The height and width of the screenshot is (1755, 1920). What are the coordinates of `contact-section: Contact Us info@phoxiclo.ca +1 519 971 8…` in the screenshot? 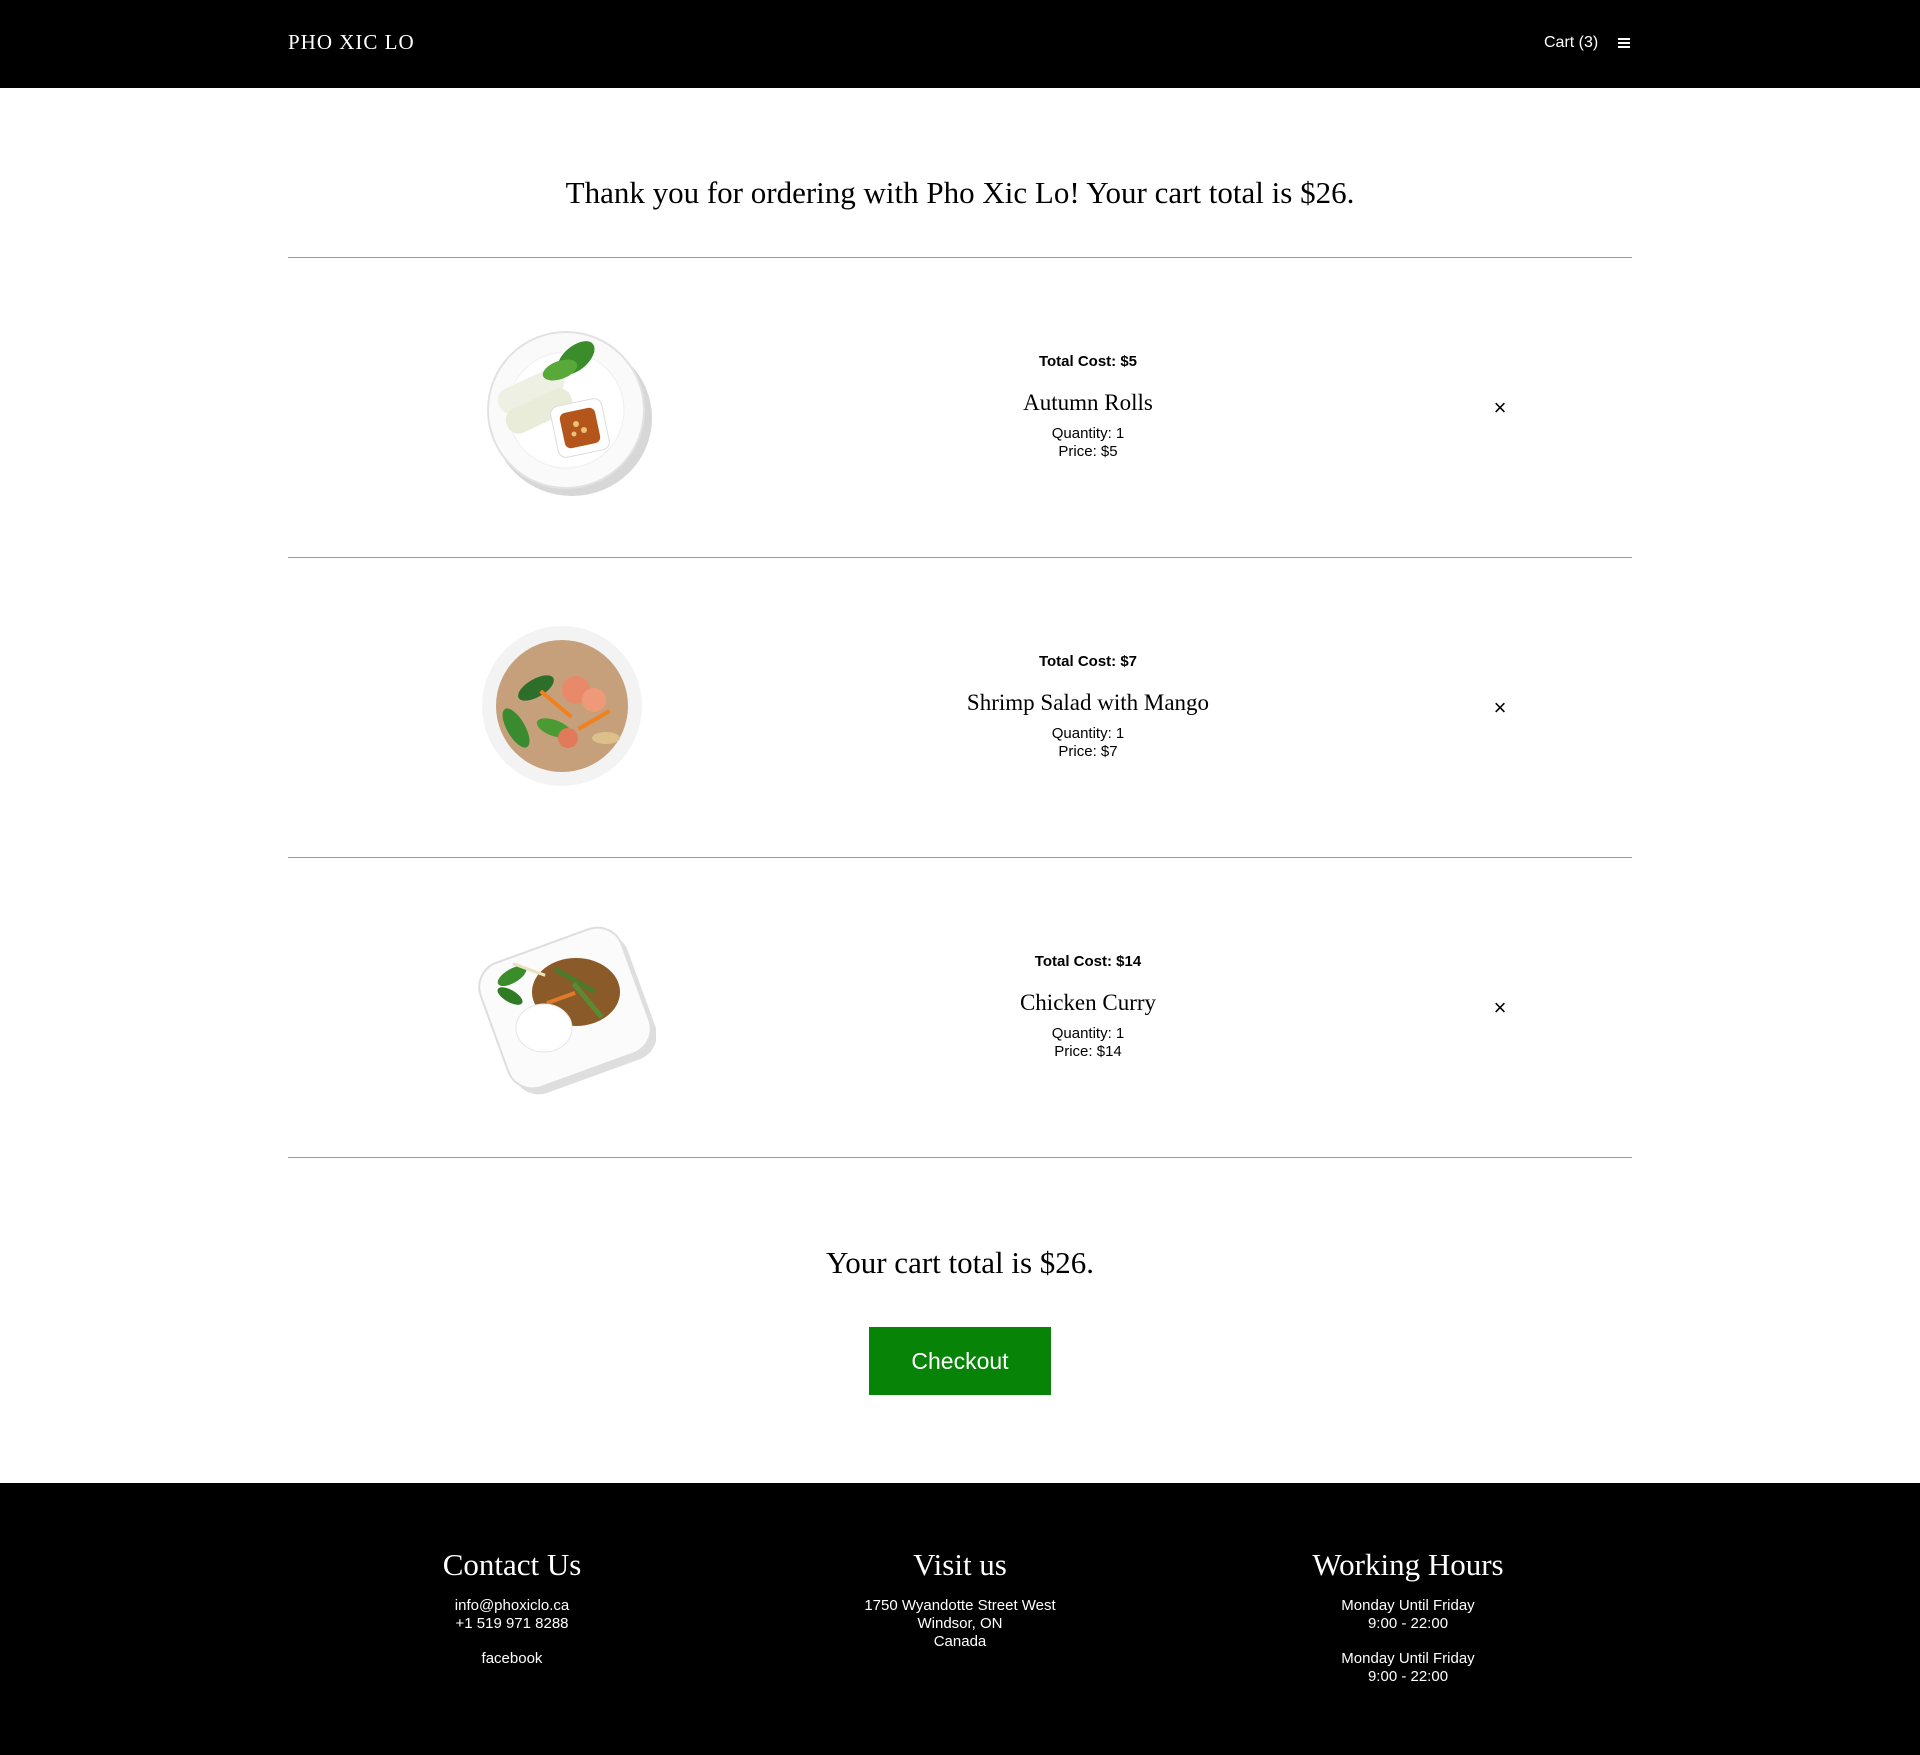 It's located at (512, 1607).